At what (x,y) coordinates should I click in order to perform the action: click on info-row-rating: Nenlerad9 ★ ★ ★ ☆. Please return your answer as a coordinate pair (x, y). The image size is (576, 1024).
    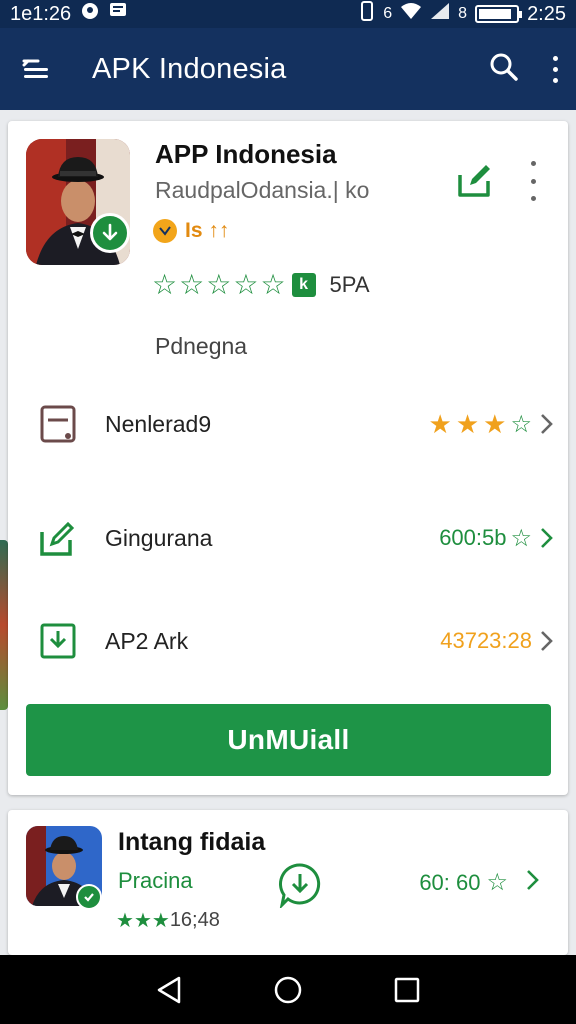
    Looking at the image, I should click on (288, 424).